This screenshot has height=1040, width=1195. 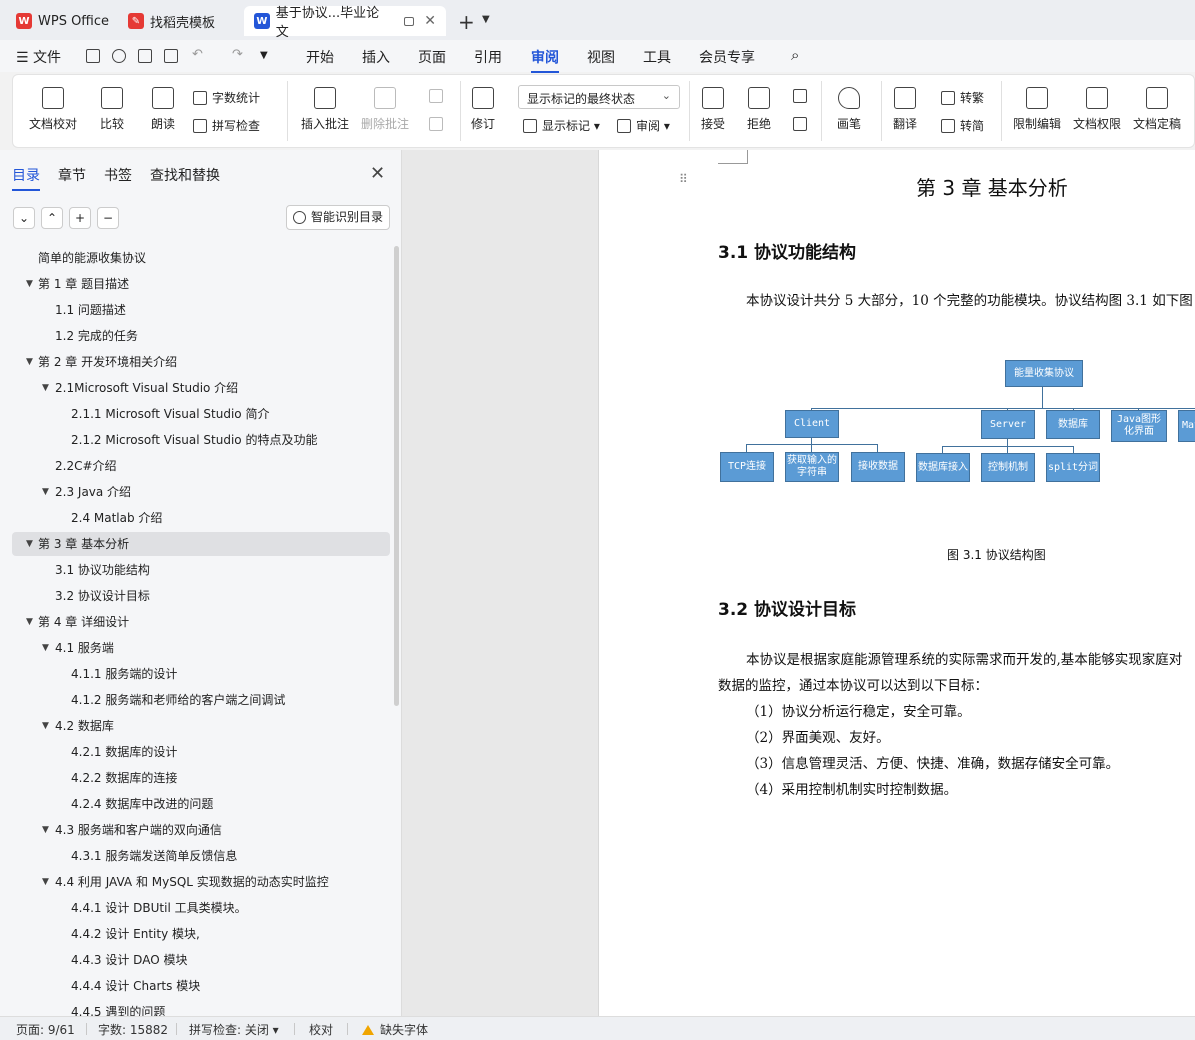 I want to click on window-mode-icon, so click(x=409, y=21).